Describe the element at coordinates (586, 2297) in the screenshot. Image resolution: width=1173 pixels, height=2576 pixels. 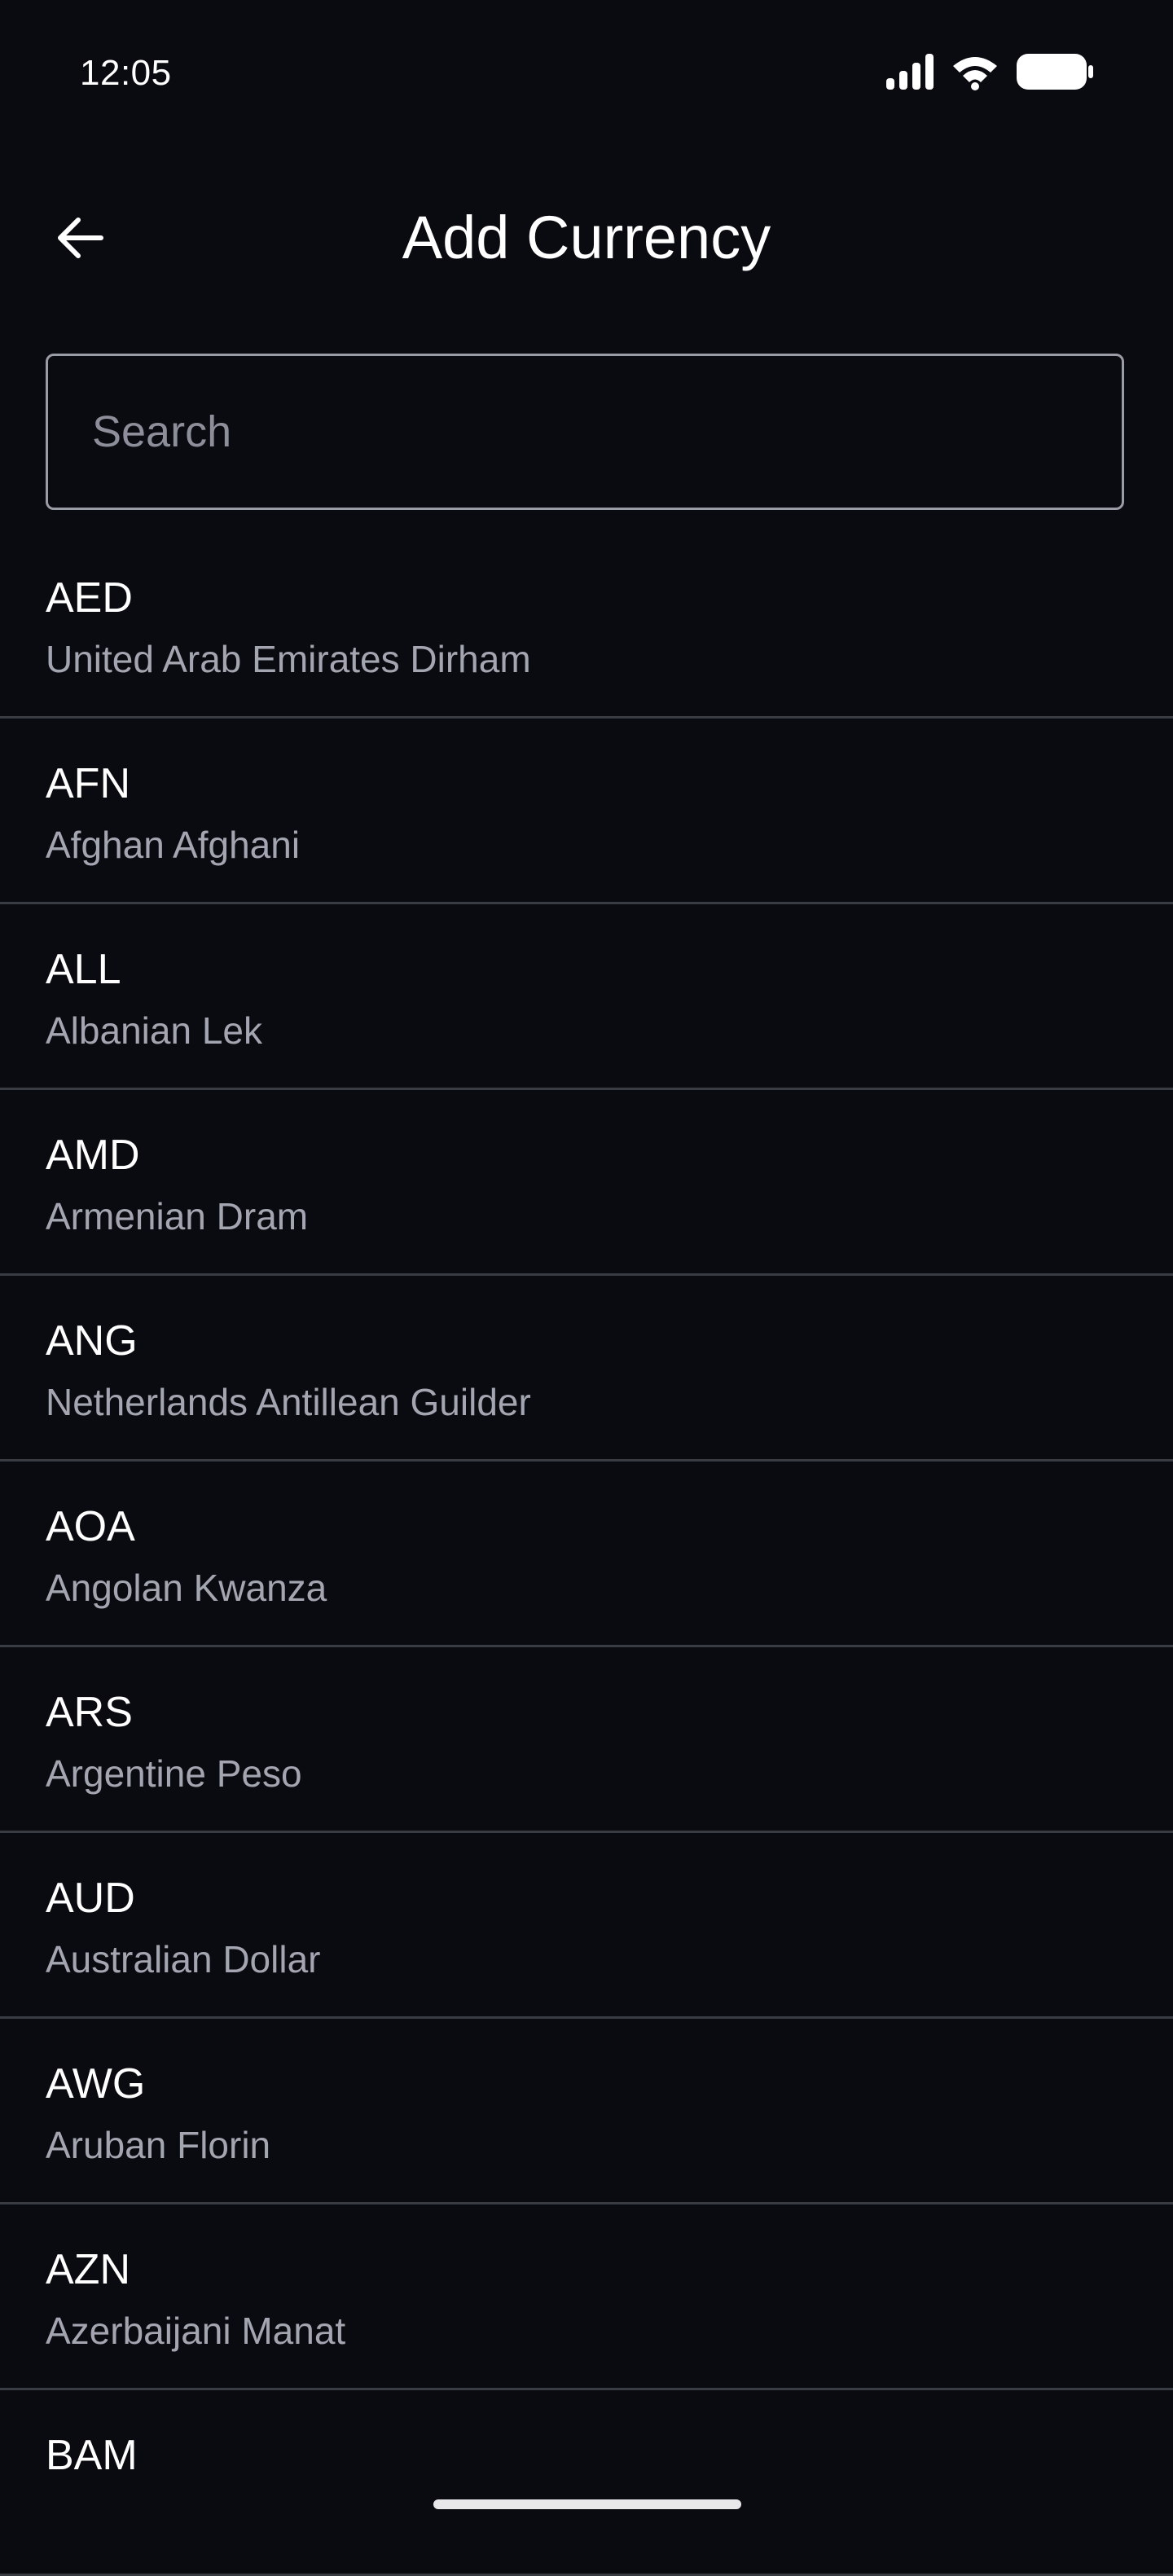
I see `currency-list-item: AZN Azerbaijani Manat` at that location.